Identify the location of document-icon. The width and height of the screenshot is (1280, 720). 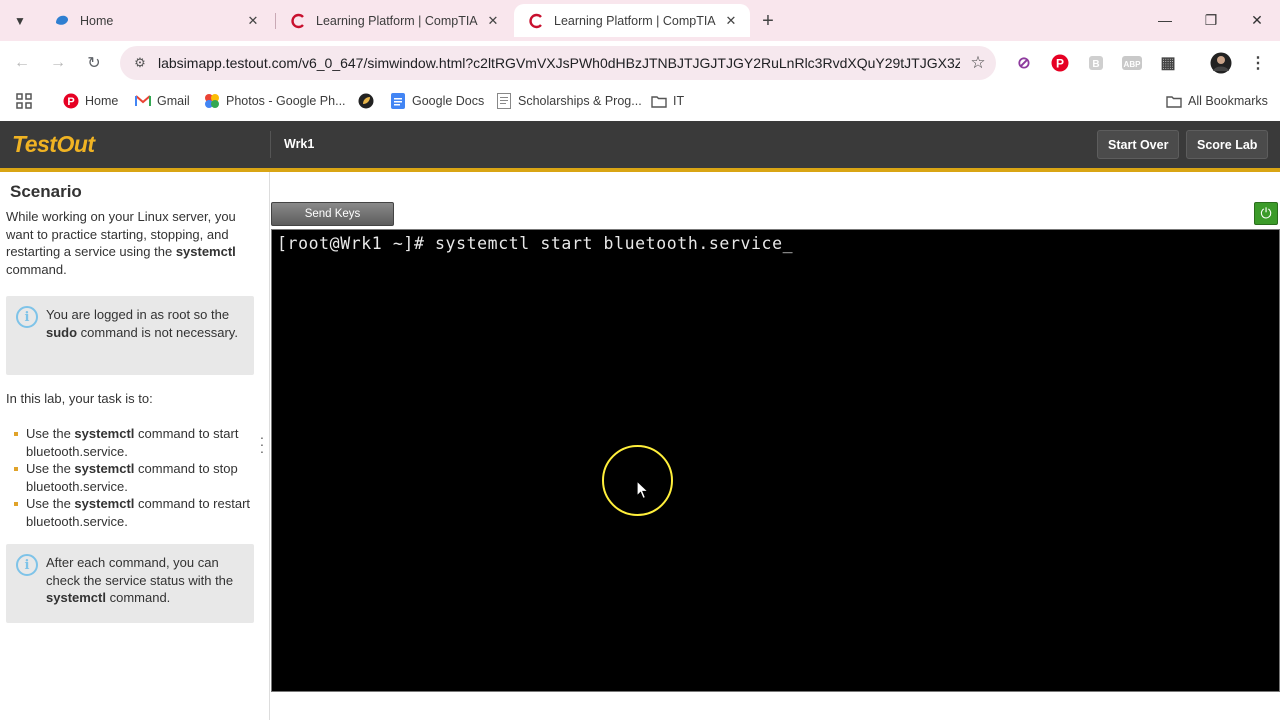
(504, 101).